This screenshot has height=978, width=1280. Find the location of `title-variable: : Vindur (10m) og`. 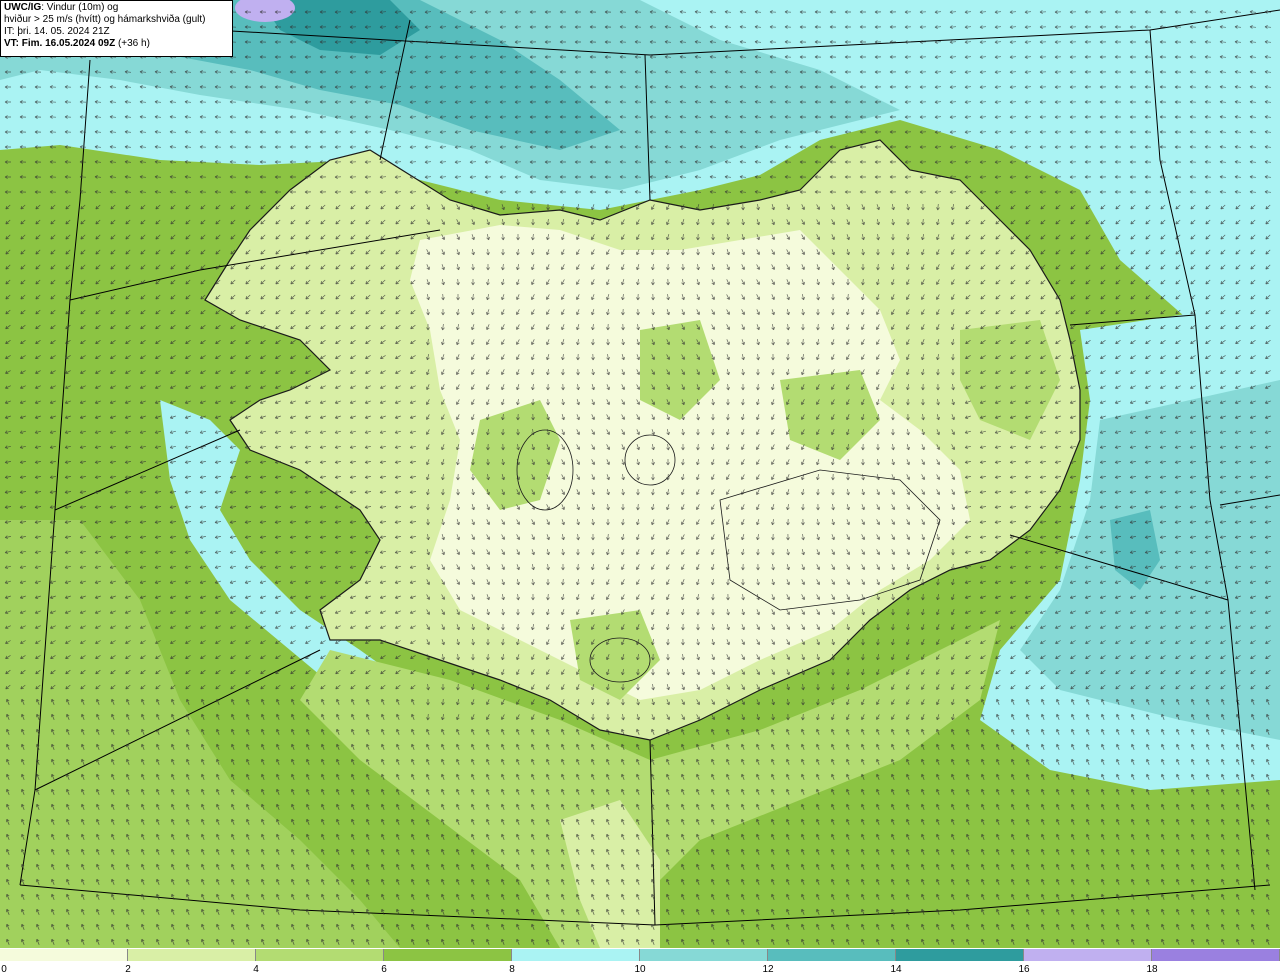

title-variable: : Vindur (10m) og is located at coordinates (80, 7).